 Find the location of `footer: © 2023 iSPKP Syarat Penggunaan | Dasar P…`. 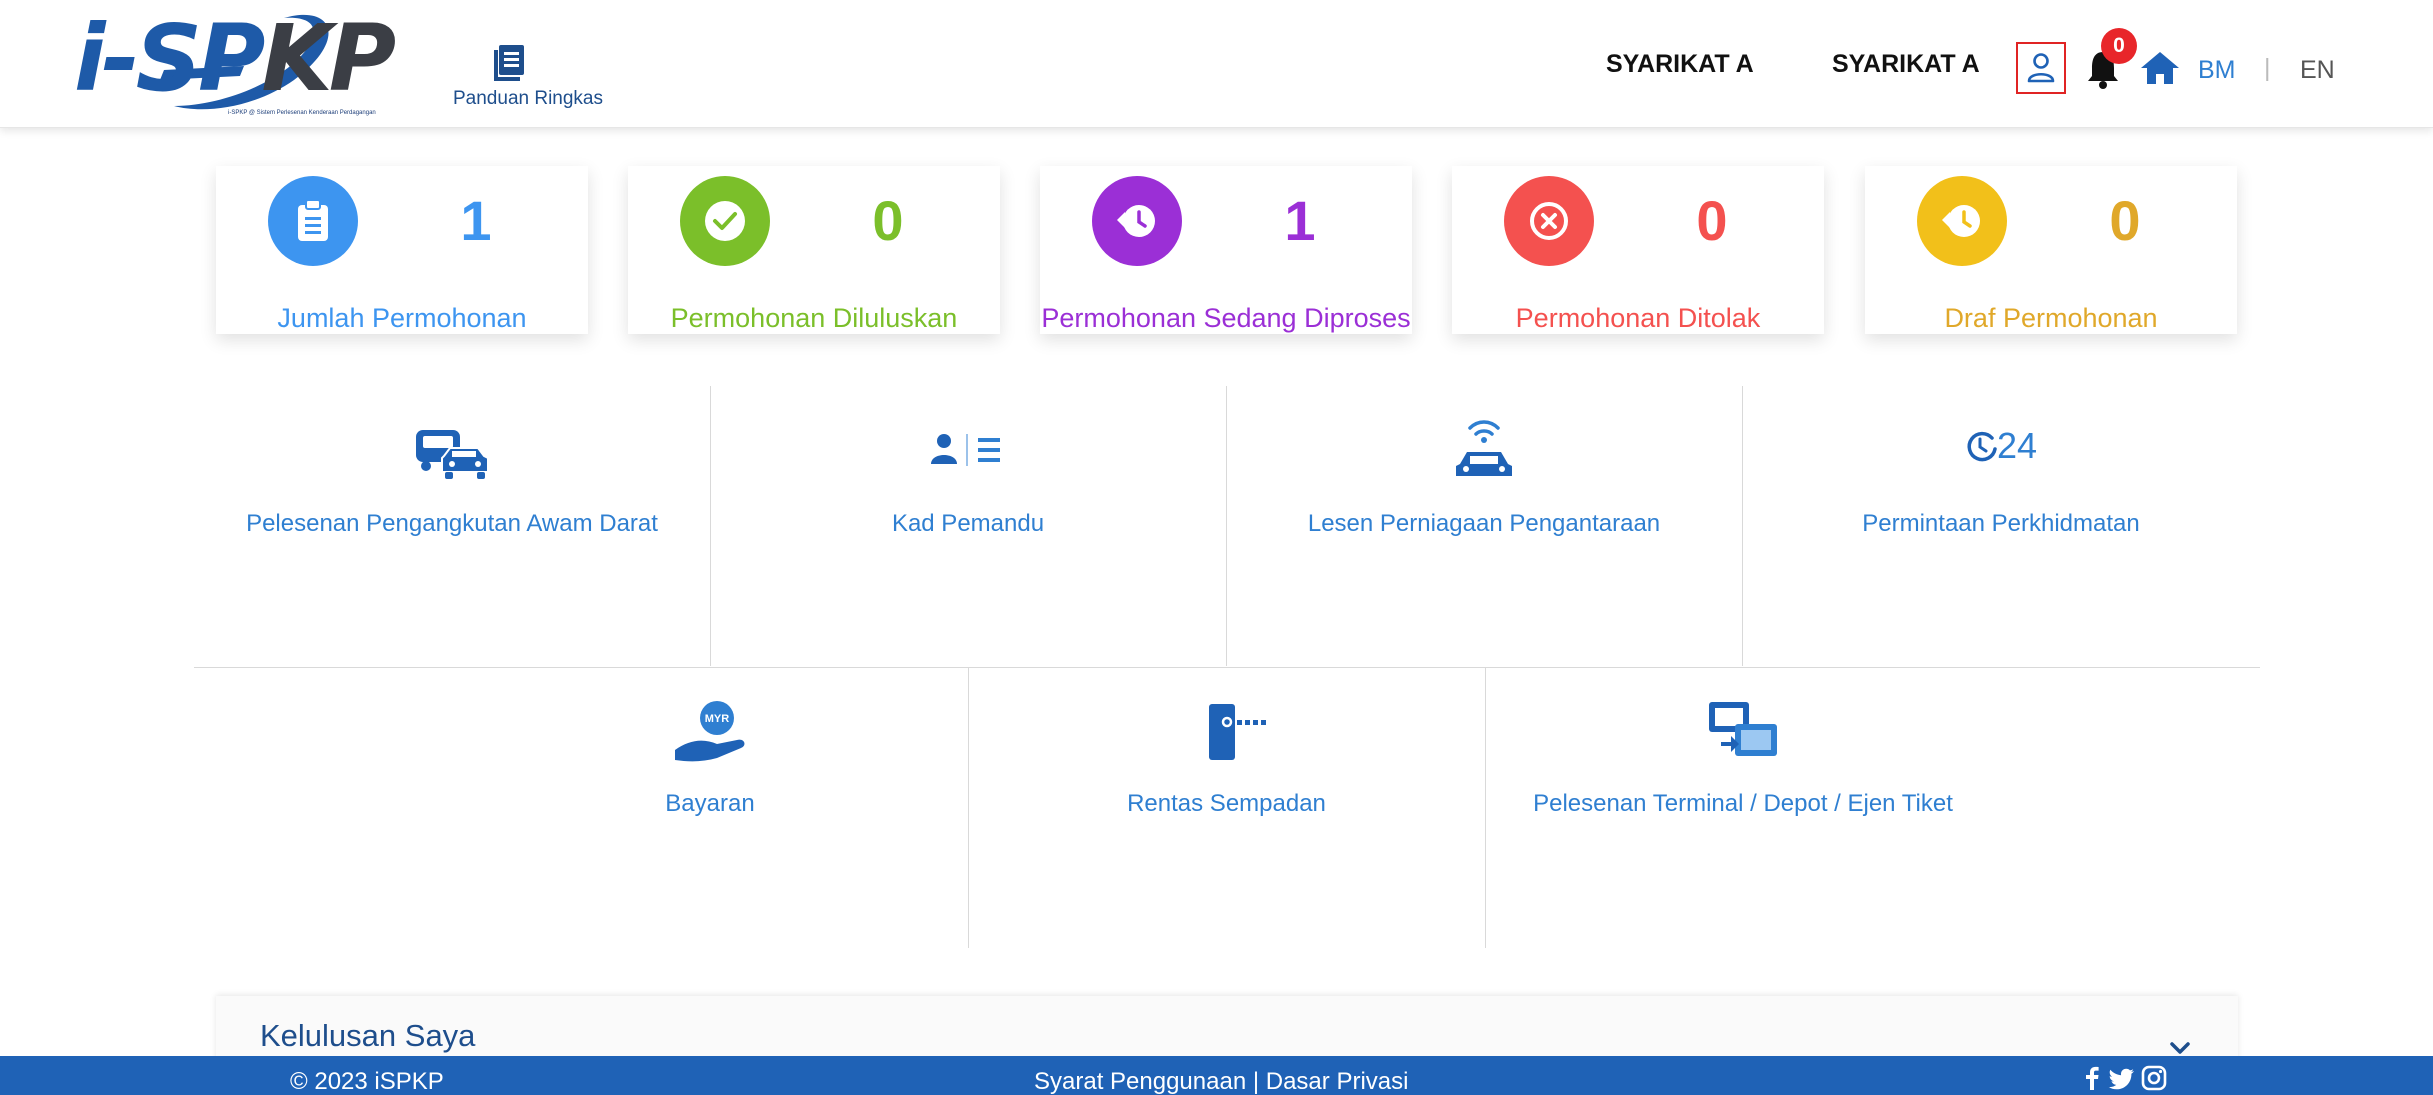

footer: © 2023 iSPKP Syarat Penggunaan | Dasar P… is located at coordinates (1216, 1075).